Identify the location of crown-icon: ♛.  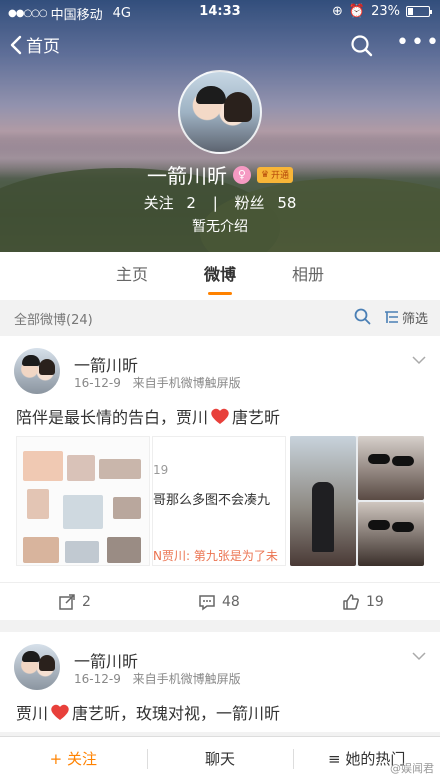
(265, 174).